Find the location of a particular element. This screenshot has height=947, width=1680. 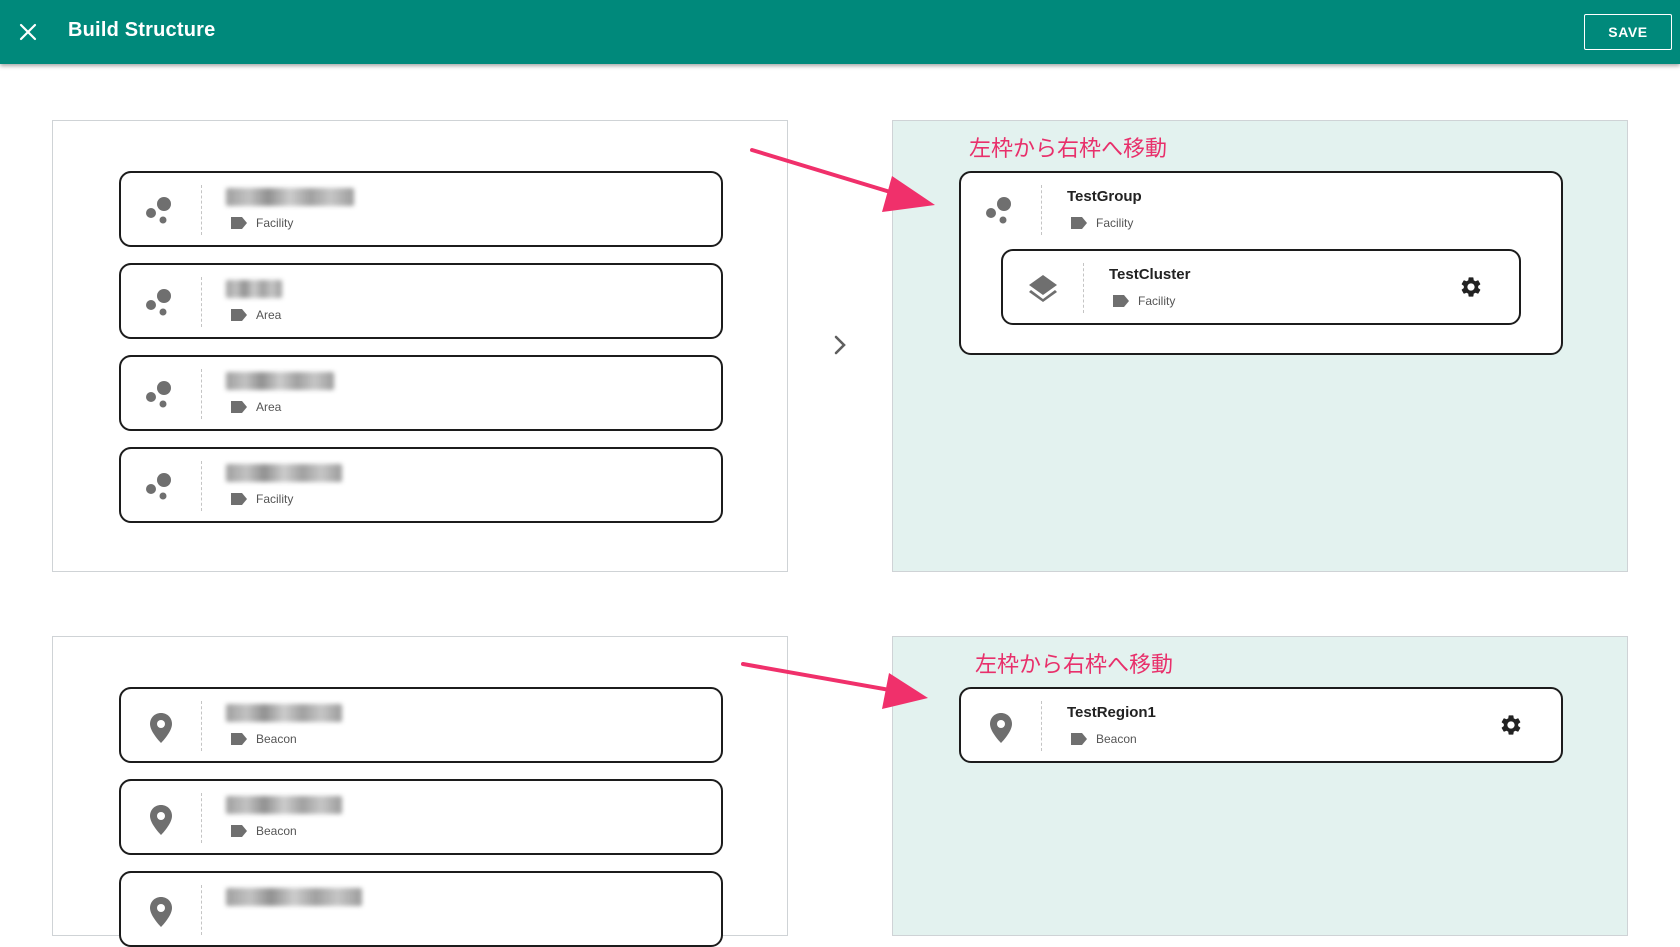

close-icon is located at coordinates (28, 32).